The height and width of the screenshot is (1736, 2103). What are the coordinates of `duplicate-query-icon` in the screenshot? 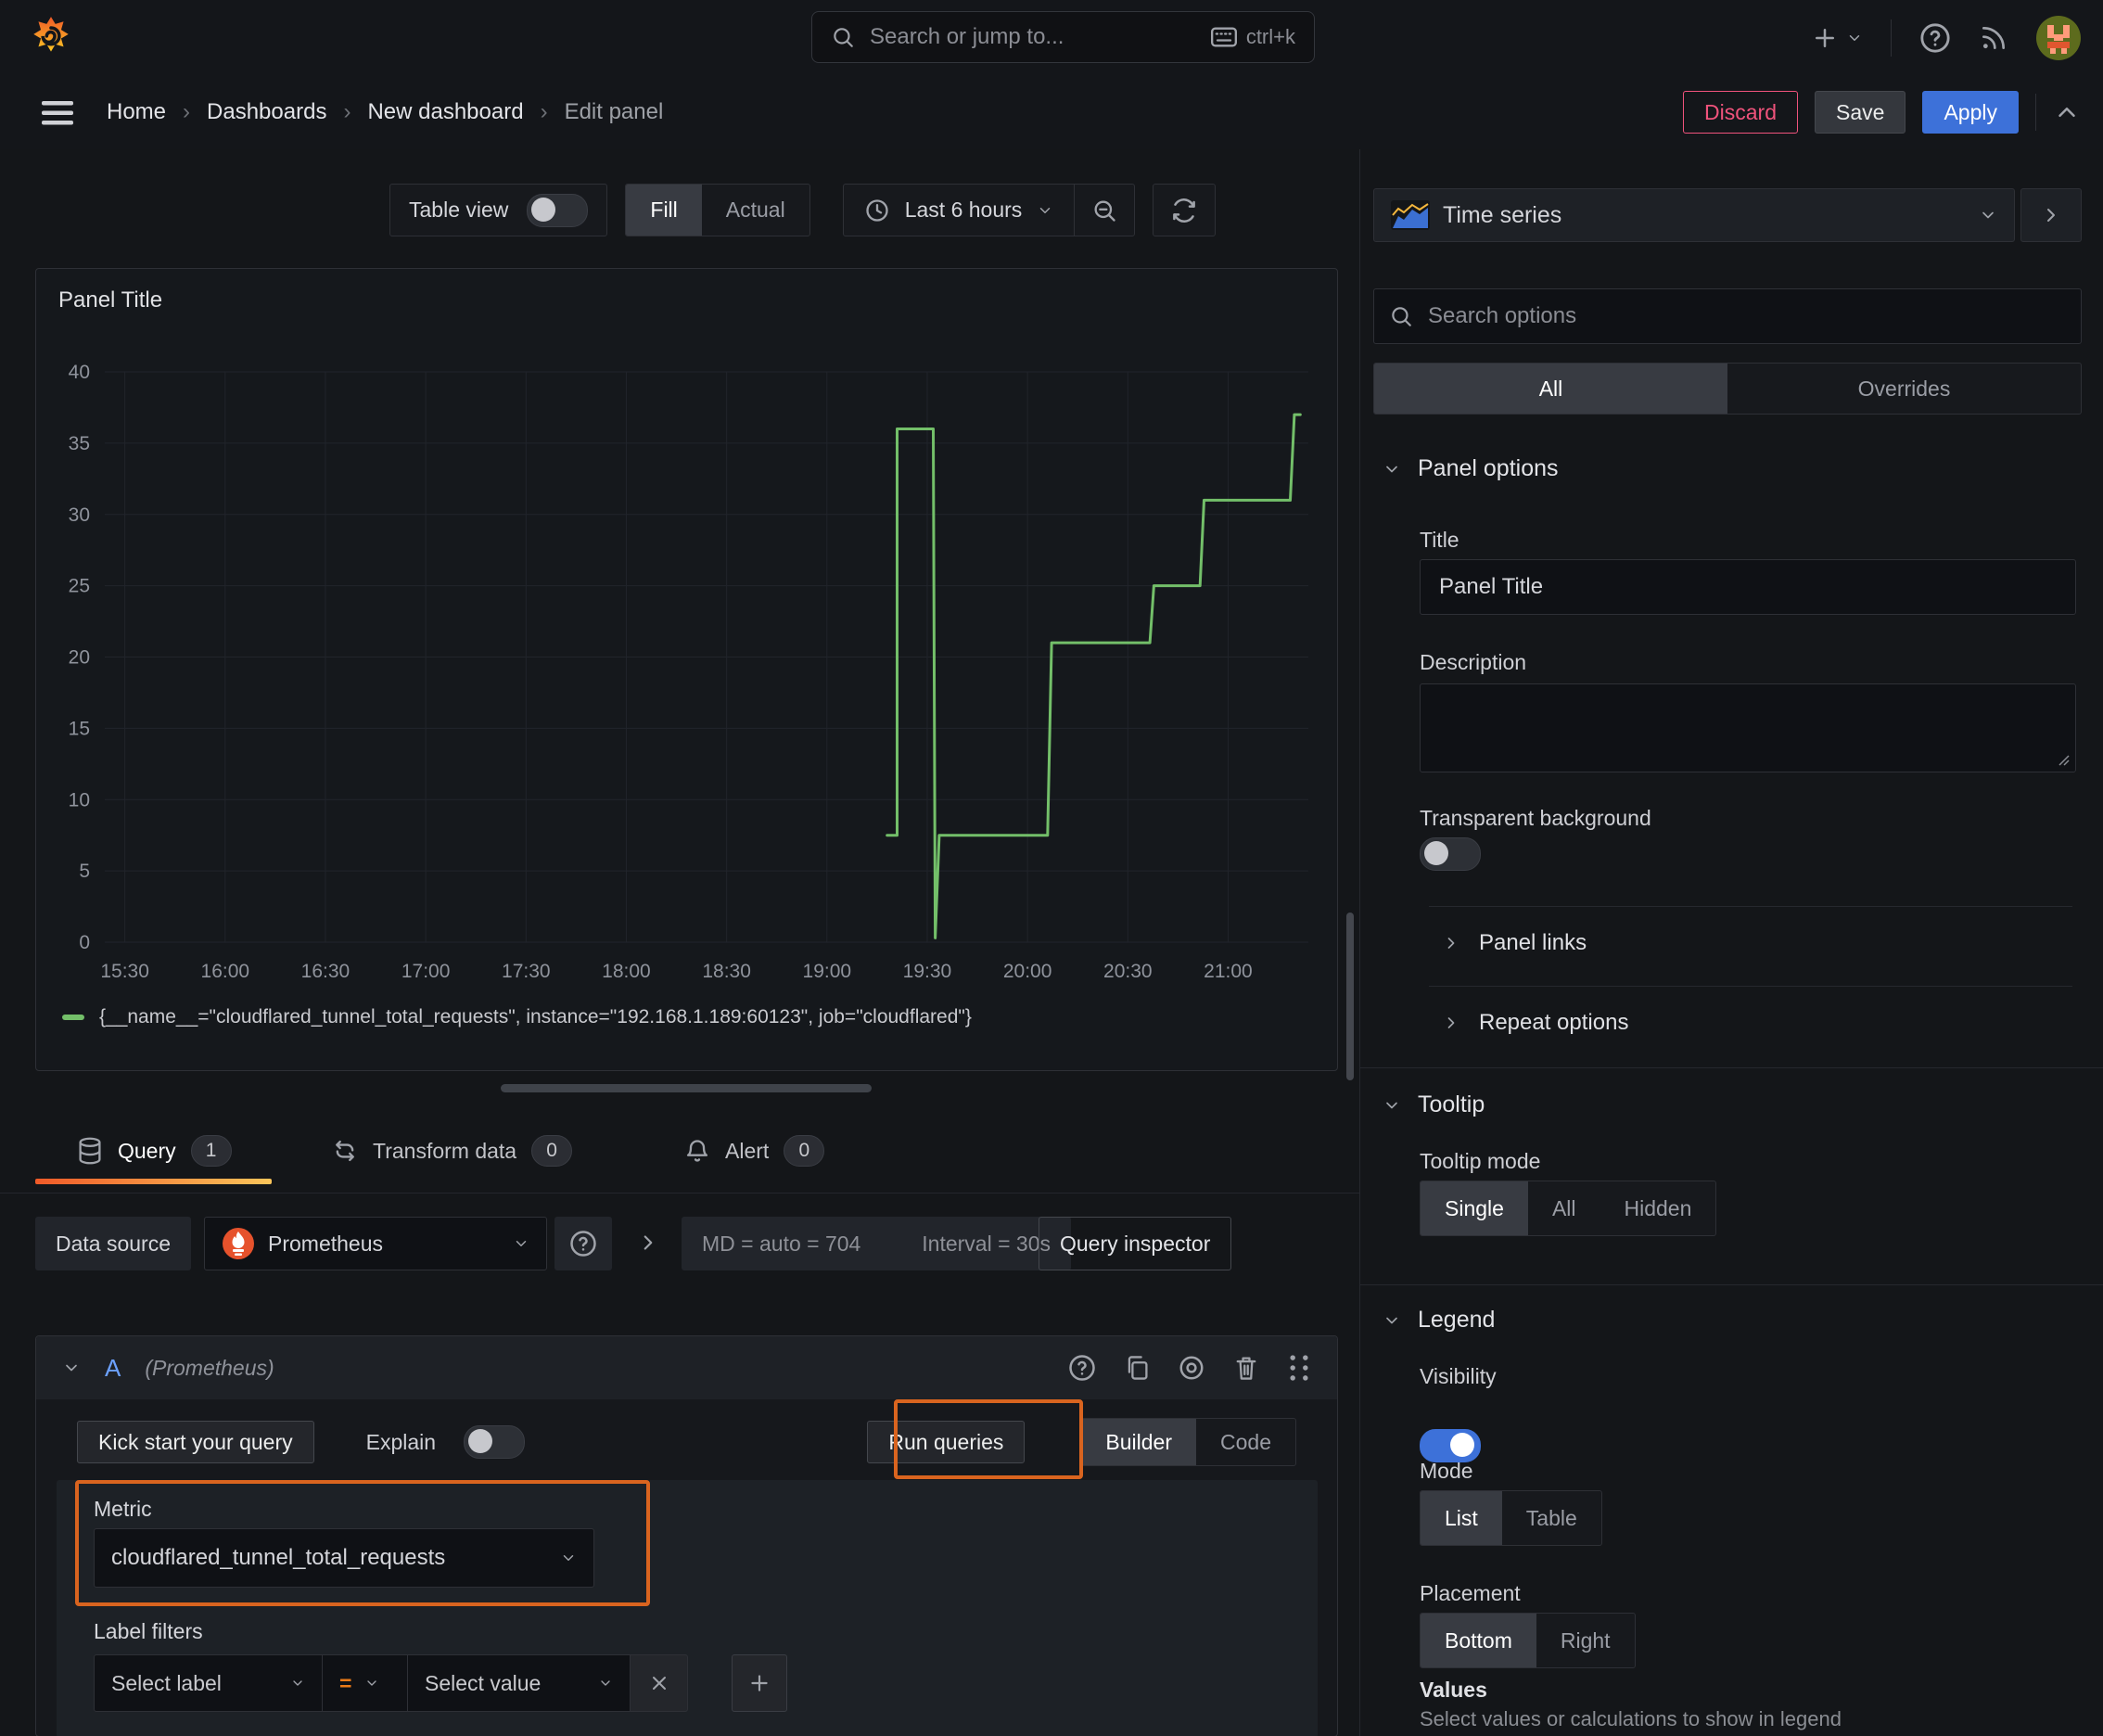 It's located at (1137, 1368).